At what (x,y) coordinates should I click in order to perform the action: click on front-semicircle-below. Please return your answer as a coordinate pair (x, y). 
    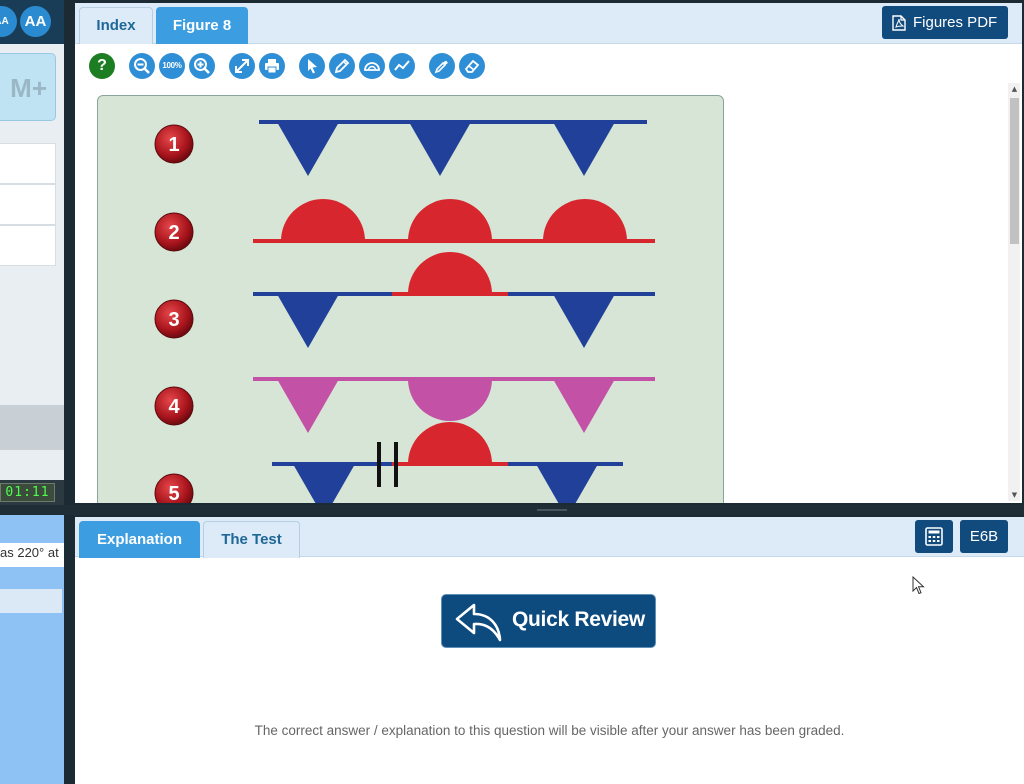
    Looking at the image, I should click on (450, 400).